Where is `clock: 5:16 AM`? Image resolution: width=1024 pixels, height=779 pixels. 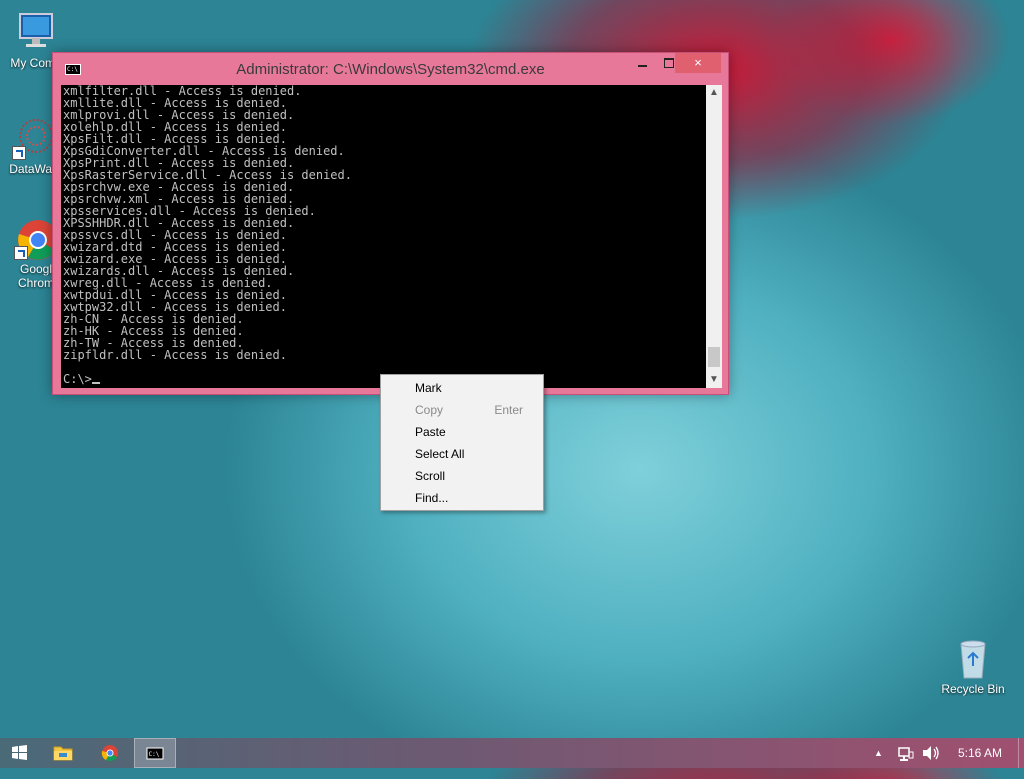
clock: 5:16 AM is located at coordinates (980, 753).